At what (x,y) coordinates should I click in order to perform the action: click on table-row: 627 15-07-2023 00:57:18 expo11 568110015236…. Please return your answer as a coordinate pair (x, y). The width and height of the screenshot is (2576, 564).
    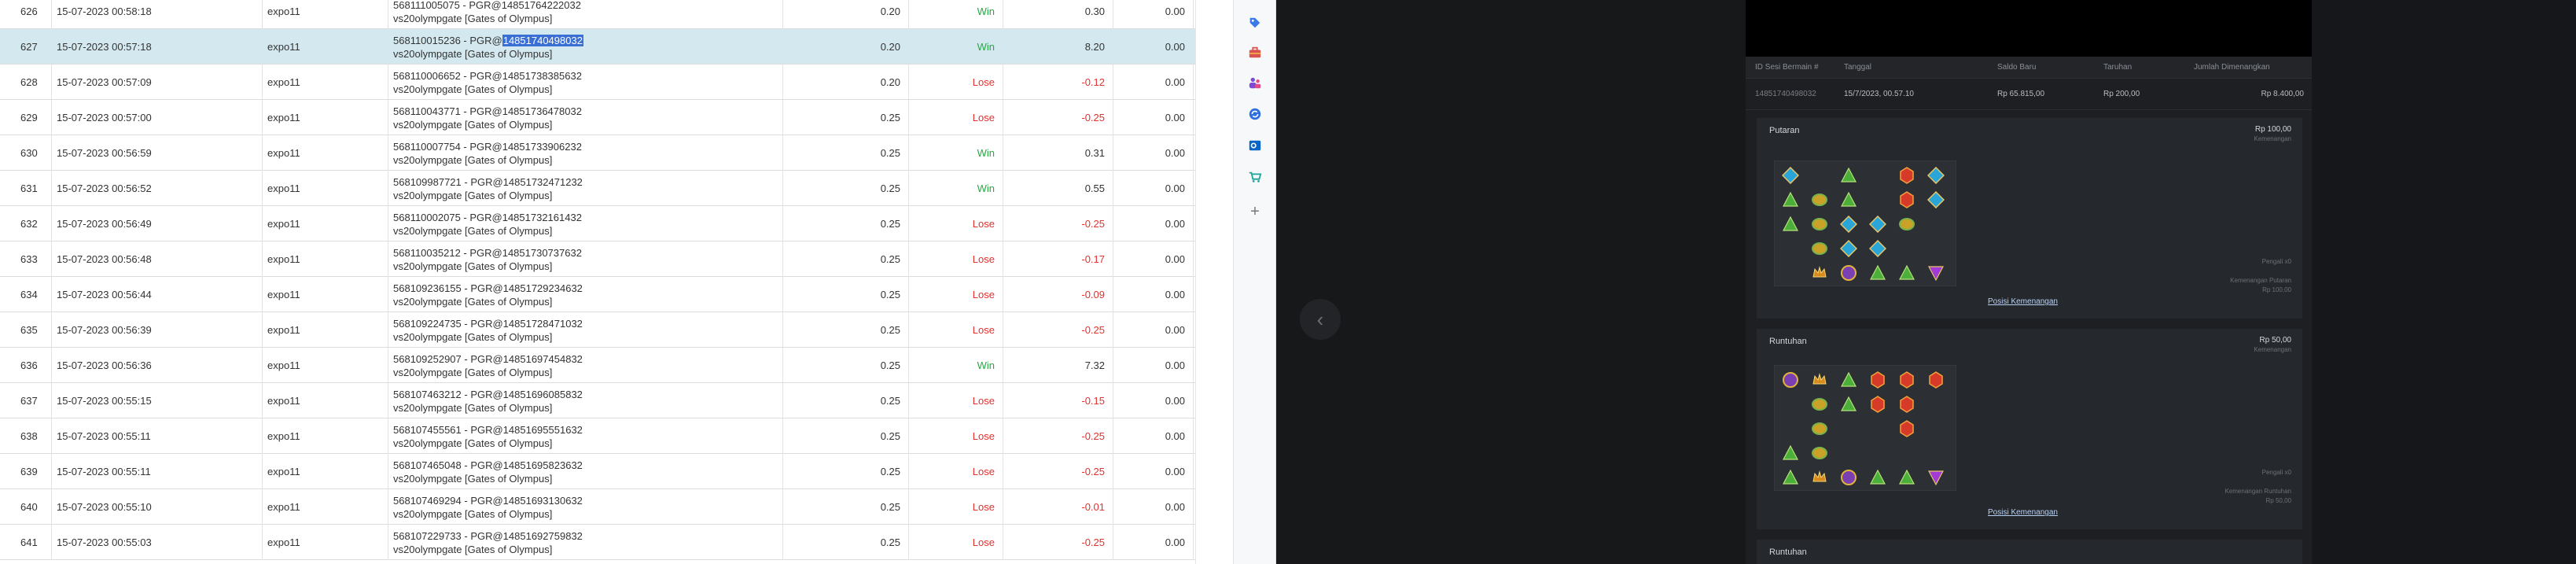
    Looking at the image, I should click on (597, 47).